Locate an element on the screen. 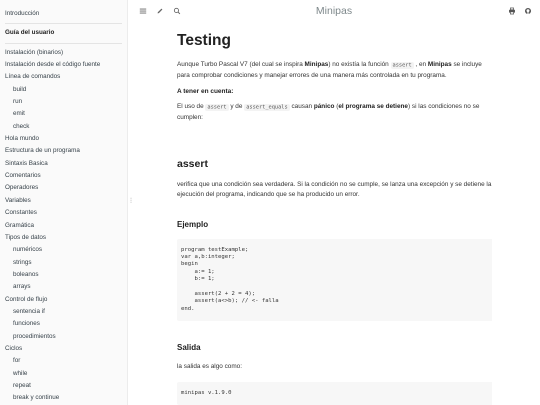 The image size is (540, 405). sidebar-item: break y continue is located at coordinates (63, 398).